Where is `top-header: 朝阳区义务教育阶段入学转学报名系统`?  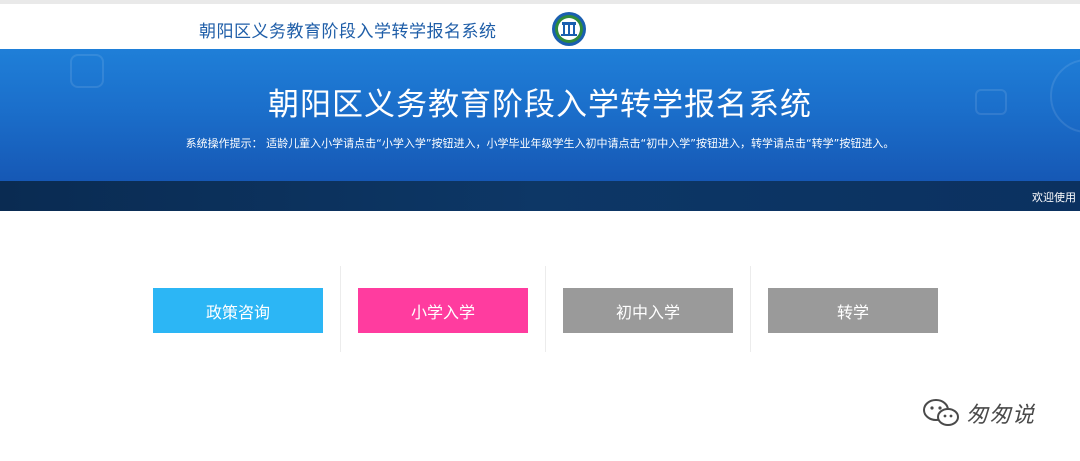 top-header: 朝阳区义务教育阶段入学转学报名系统 is located at coordinates (540, 26).